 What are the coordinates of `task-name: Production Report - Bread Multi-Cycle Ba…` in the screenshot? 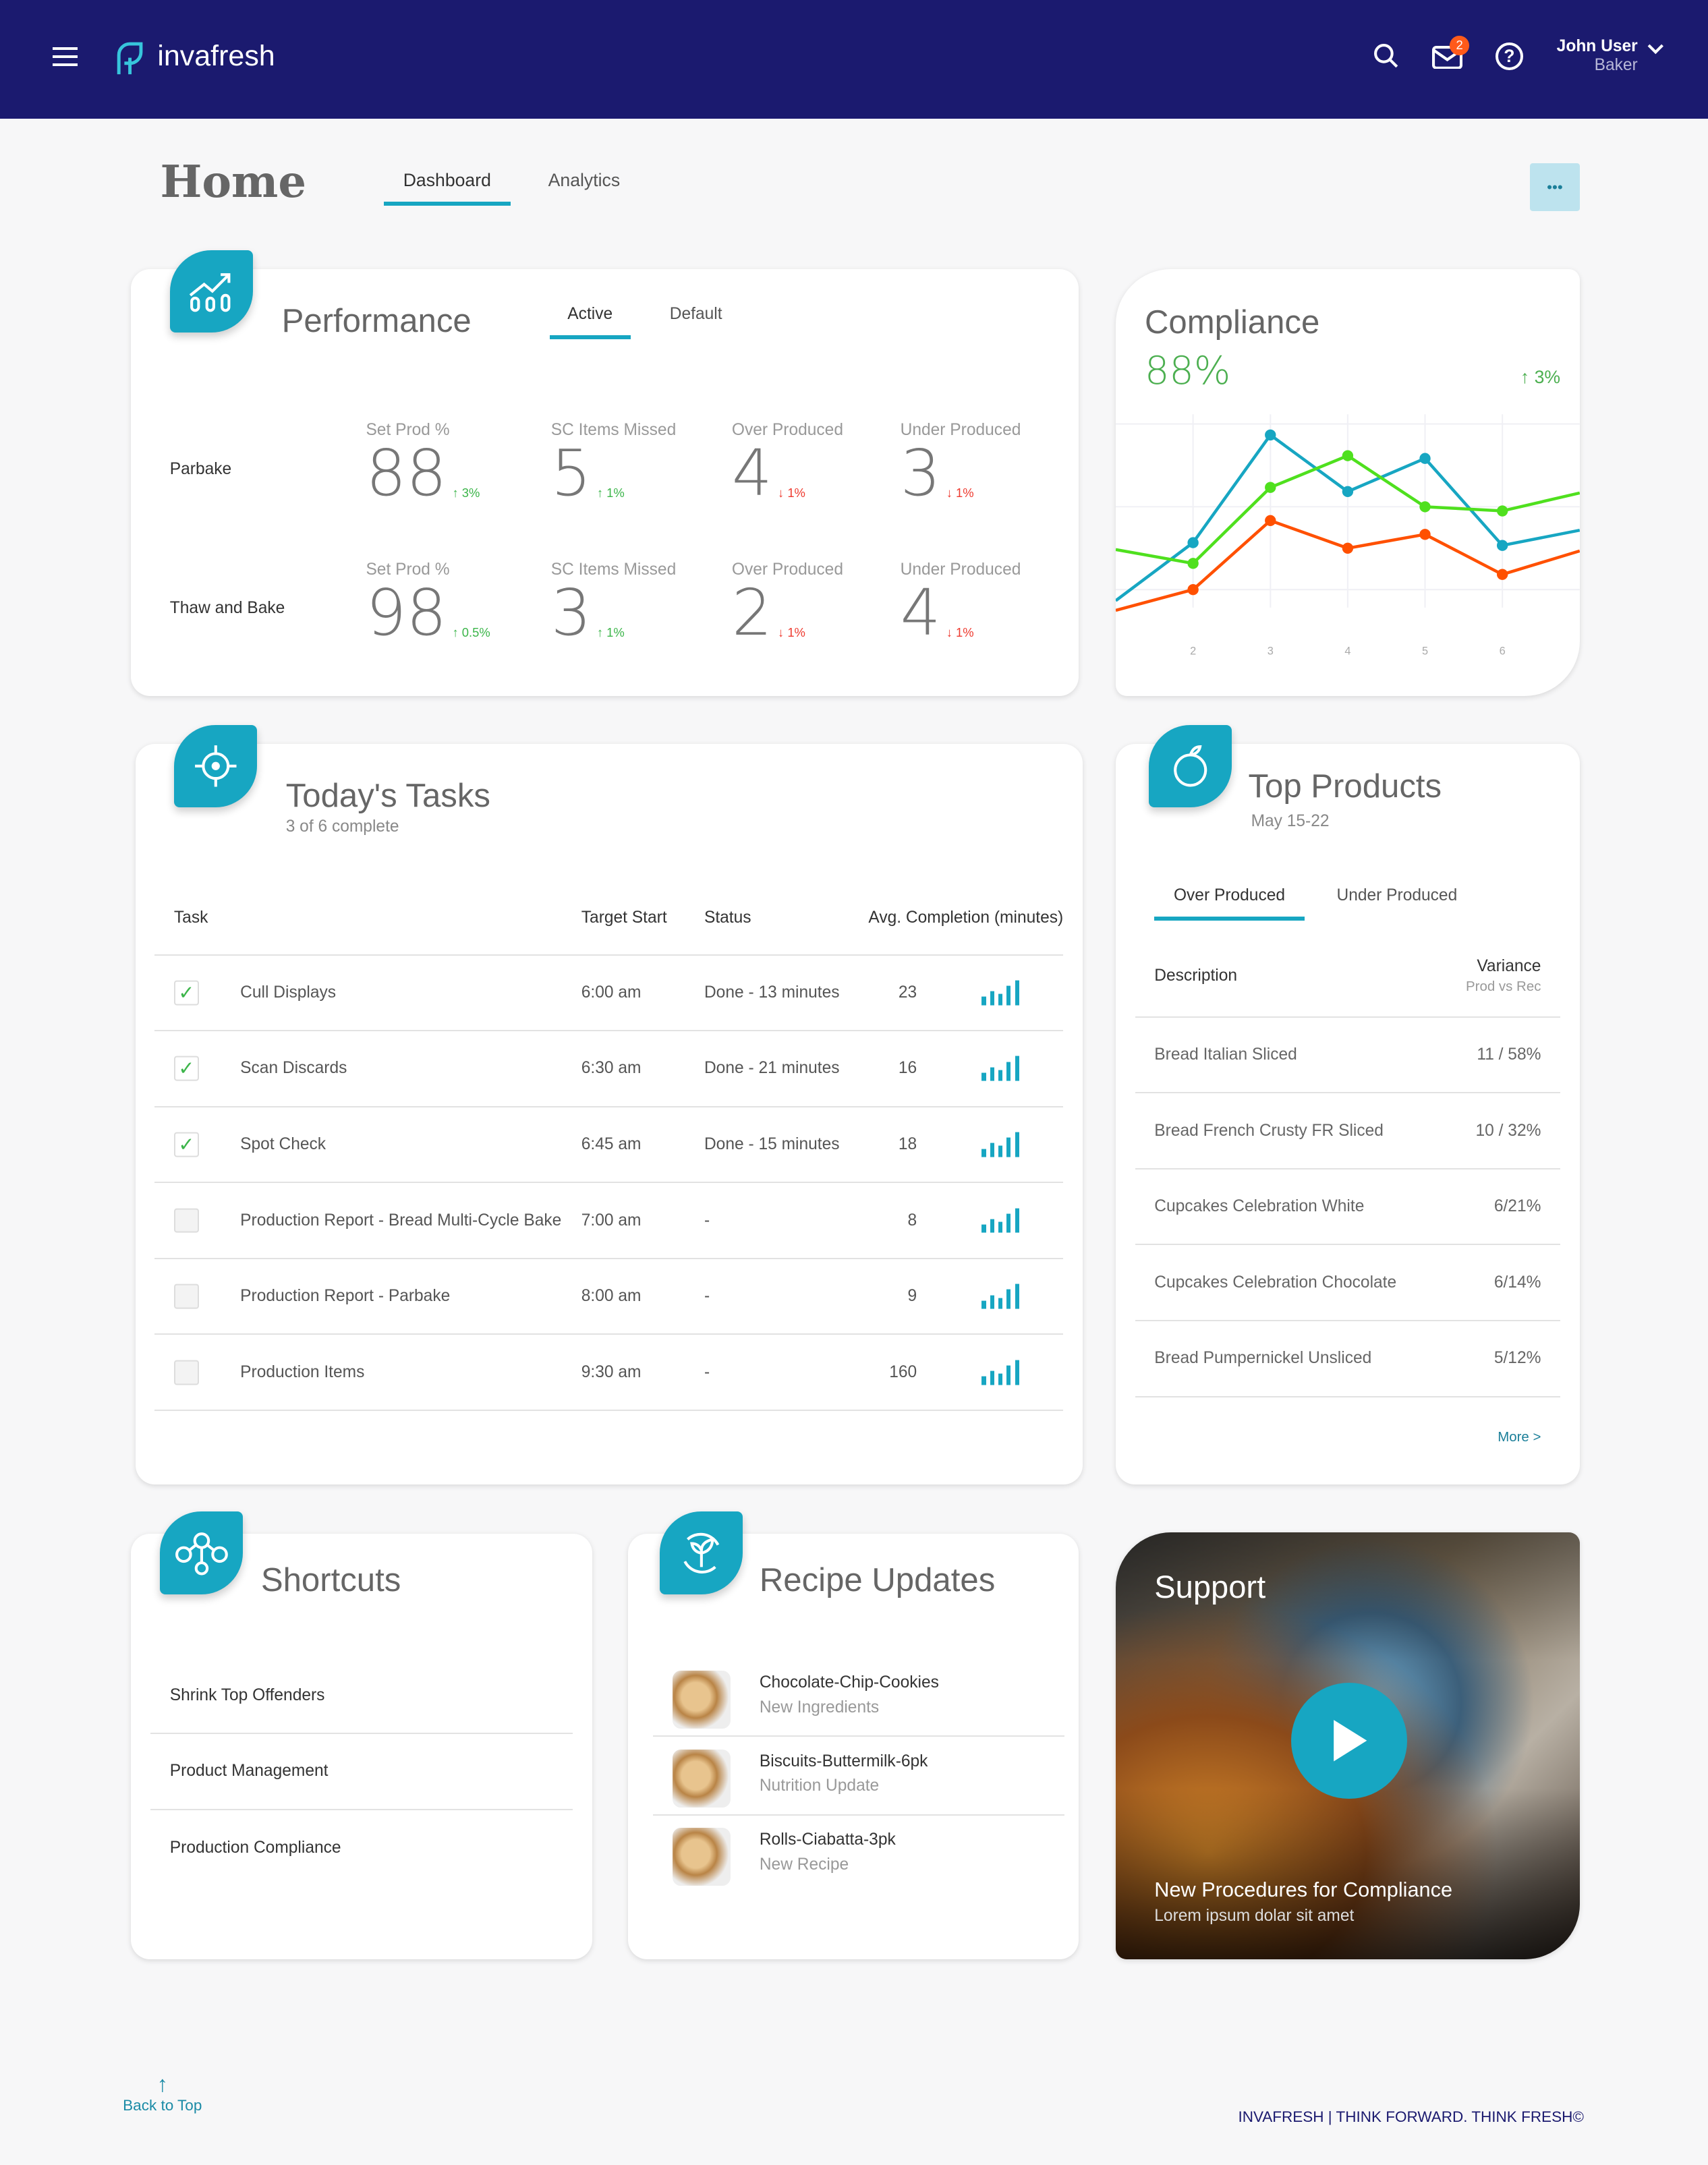 It's located at (400, 1220).